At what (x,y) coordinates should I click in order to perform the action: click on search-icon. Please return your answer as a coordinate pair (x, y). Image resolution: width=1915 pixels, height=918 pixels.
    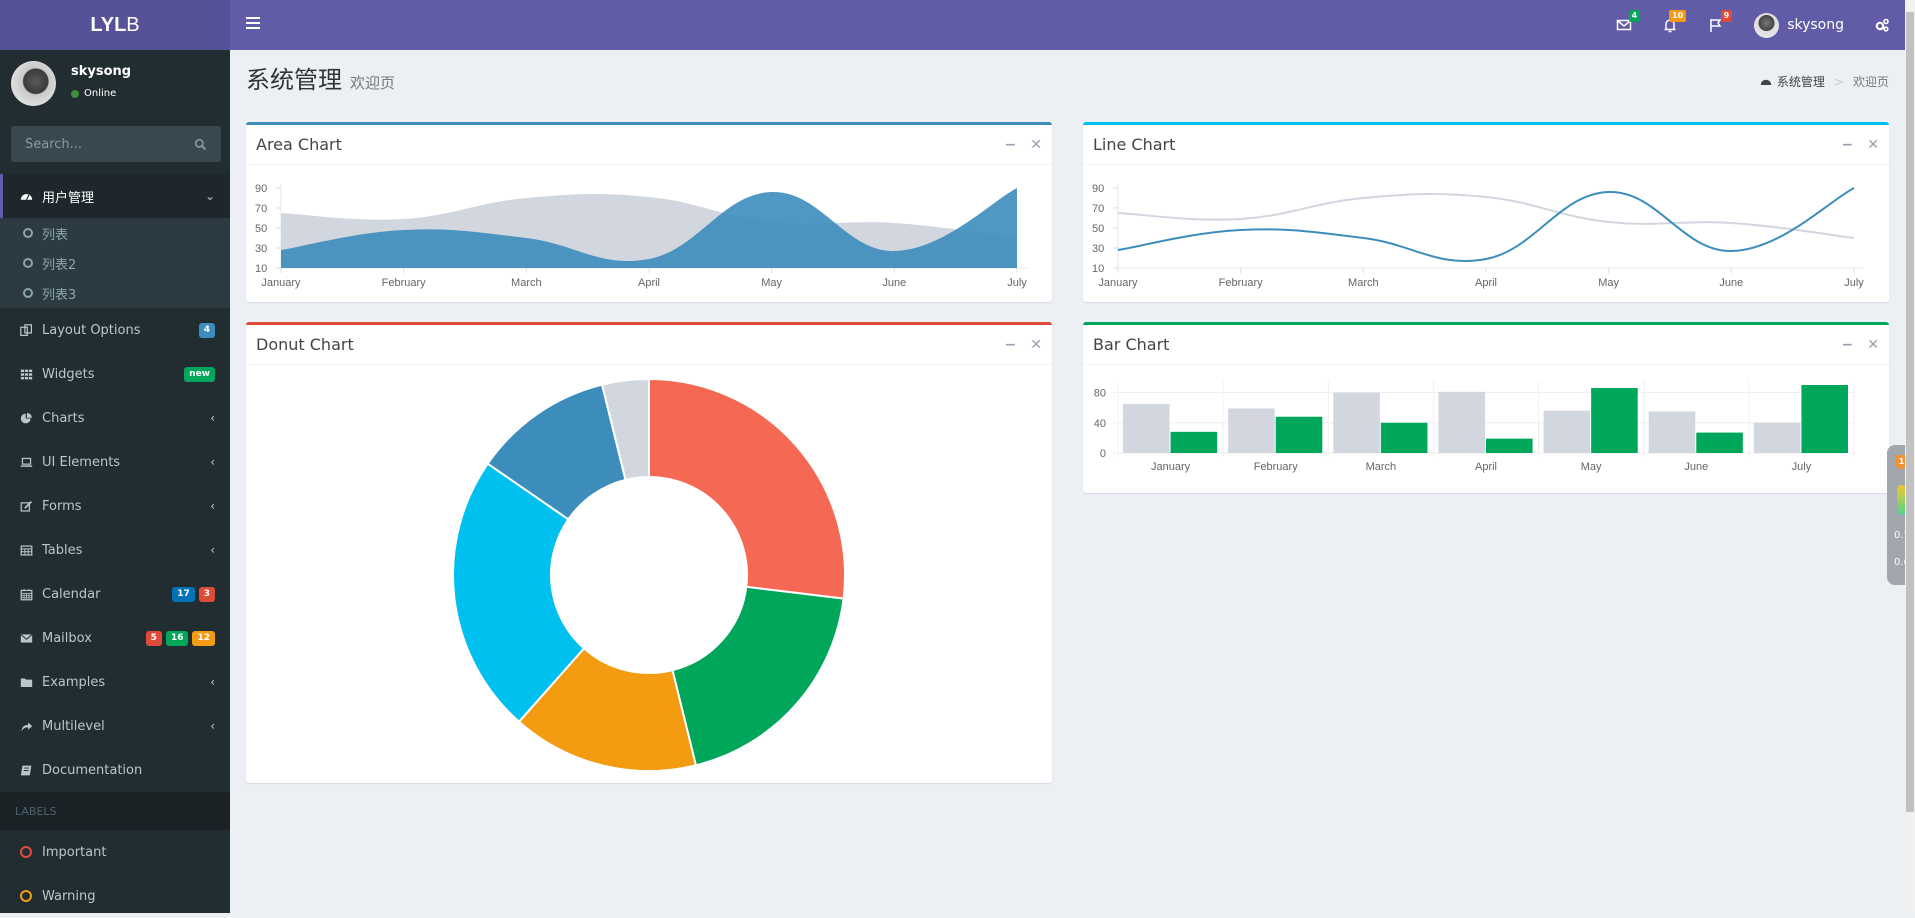
    Looking at the image, I should click on (200, 144).